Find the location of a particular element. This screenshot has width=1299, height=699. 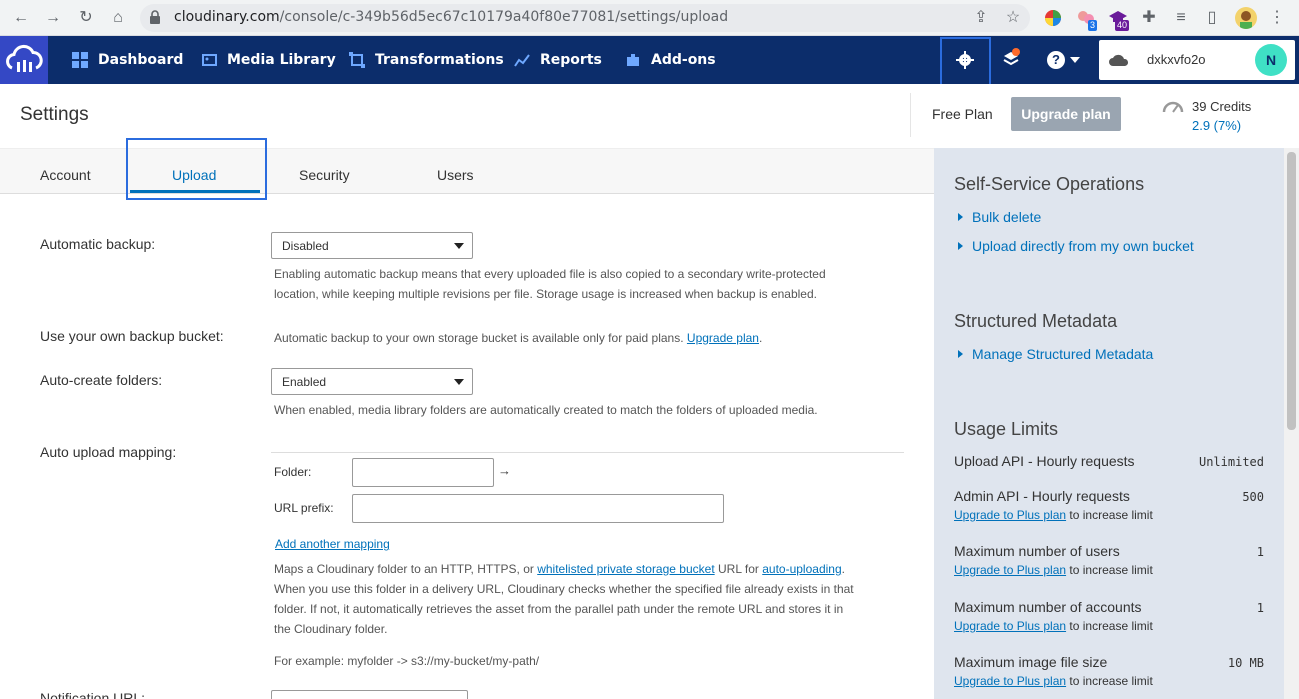

tab-account: Account is located at coordinates (65, 175).